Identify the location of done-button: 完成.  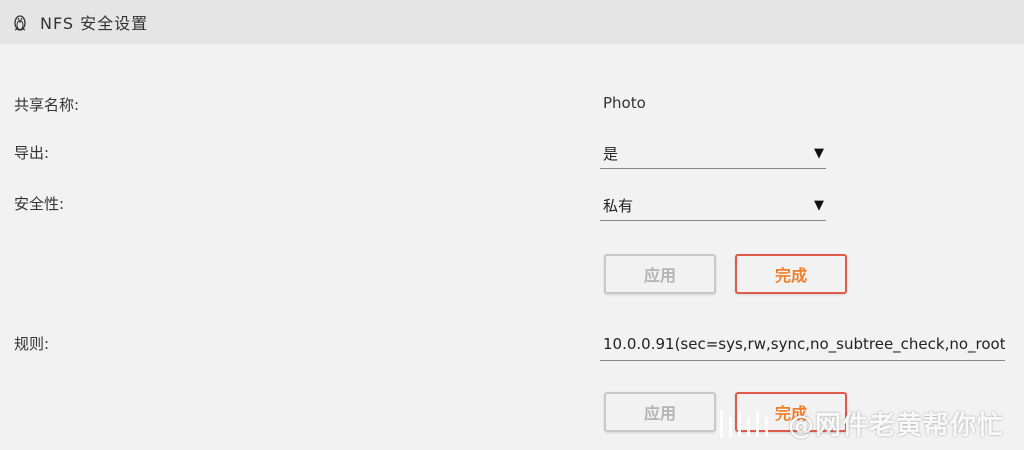
(791, 274).